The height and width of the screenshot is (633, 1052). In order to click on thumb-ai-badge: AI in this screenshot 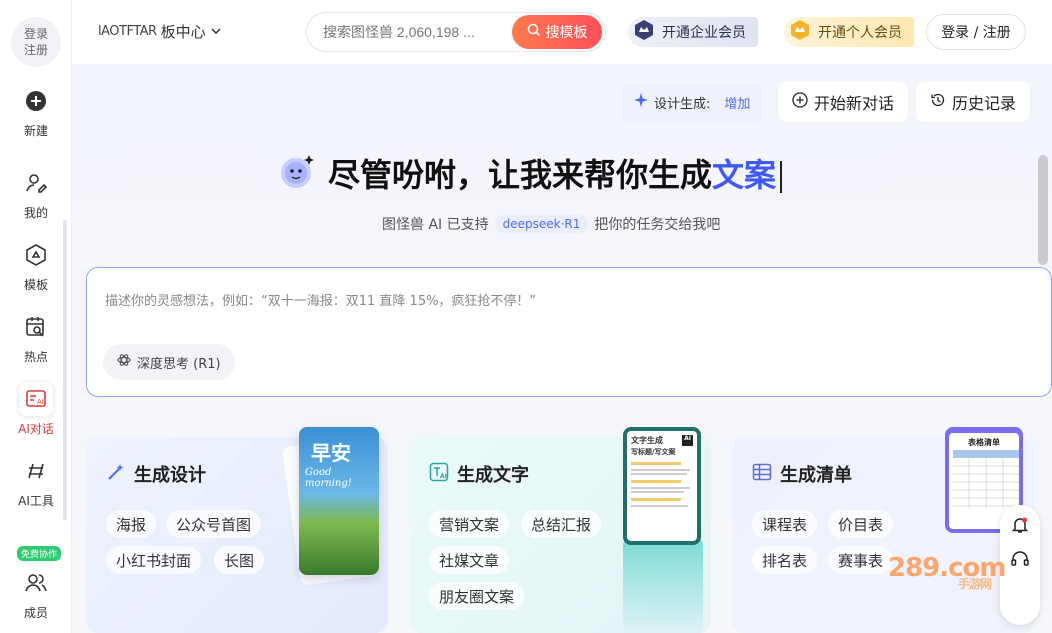, I will do `click(687, 440)`.